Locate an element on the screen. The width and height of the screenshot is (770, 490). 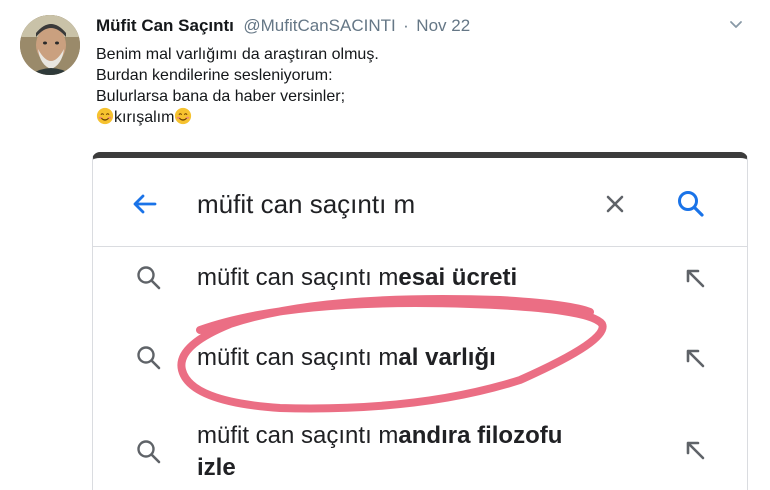
suggestion-text: müfit can saçıntı mal varlığı is located at coordinates (432, 358).